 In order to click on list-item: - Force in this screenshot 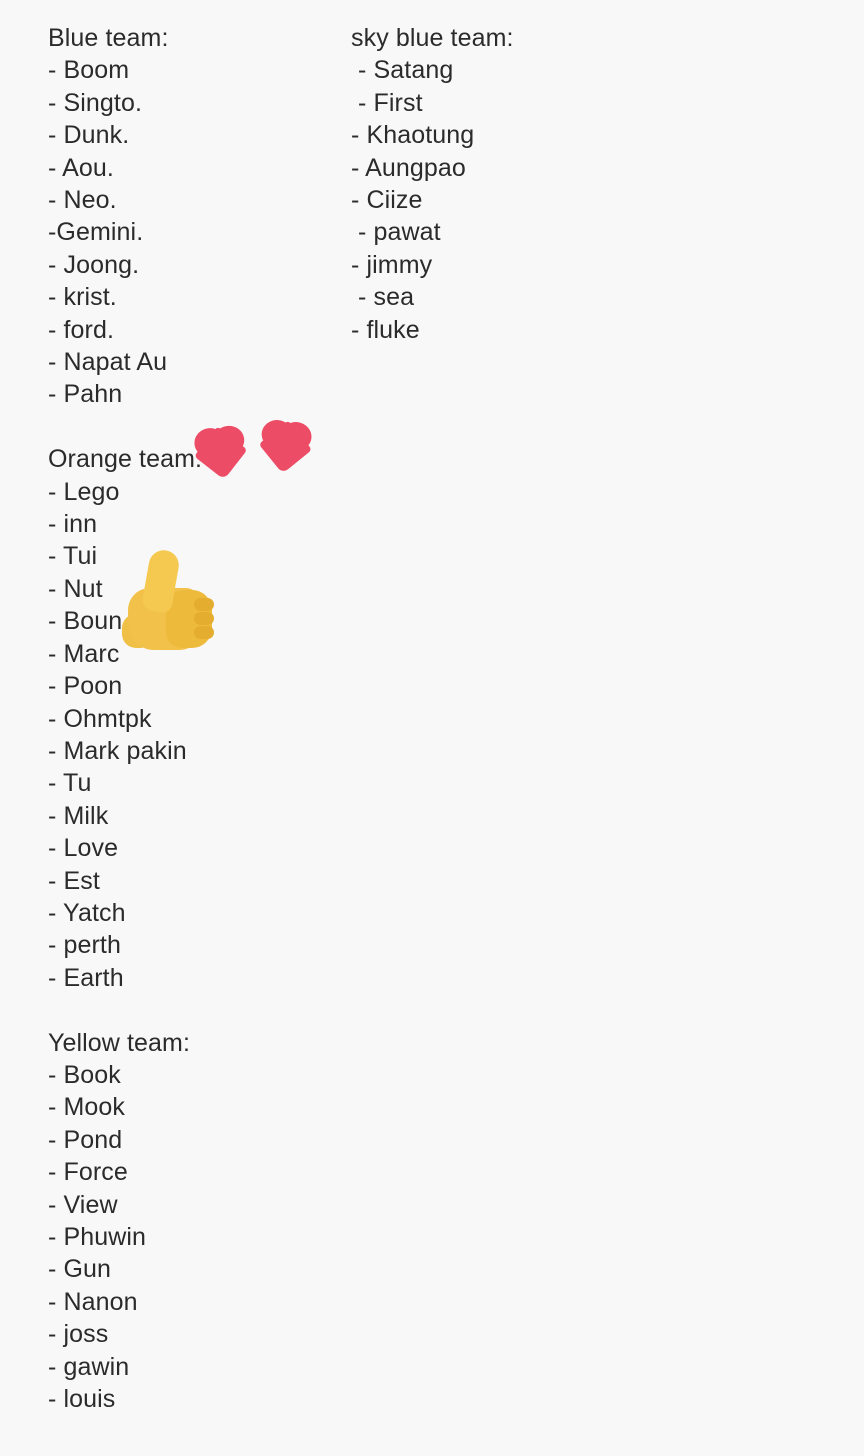, I will do `click(88, 1172)`.